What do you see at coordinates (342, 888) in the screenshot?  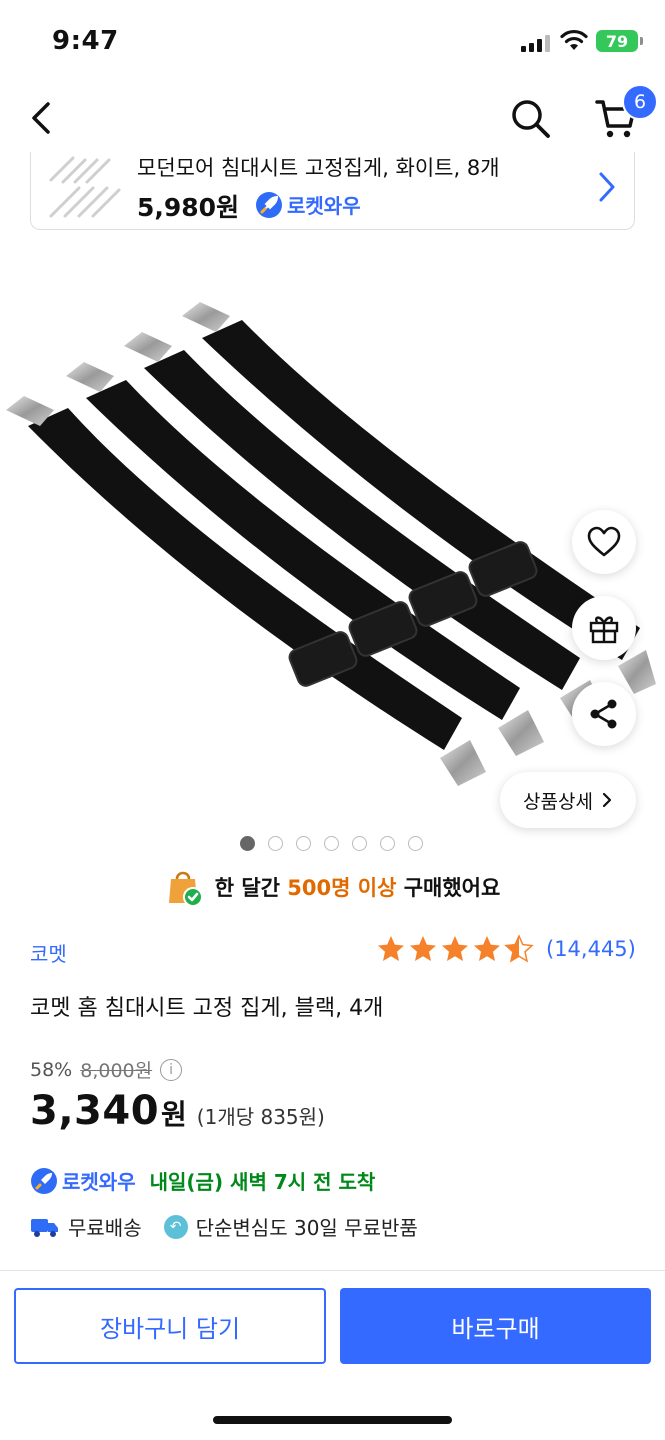 I see `purchase-banner-highlight: 500명 이상` at bounding box center [342, 888].